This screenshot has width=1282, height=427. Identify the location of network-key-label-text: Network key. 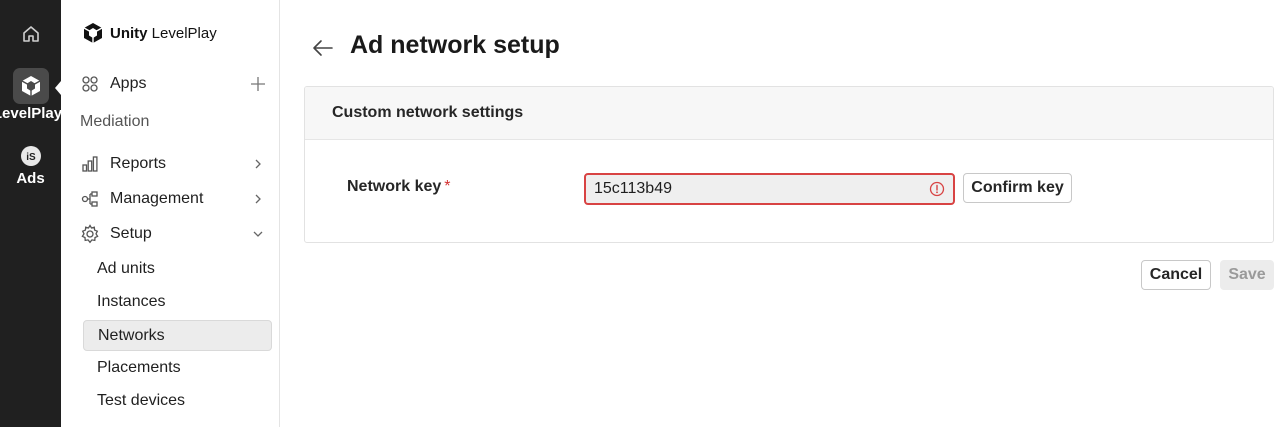
(394, 186).